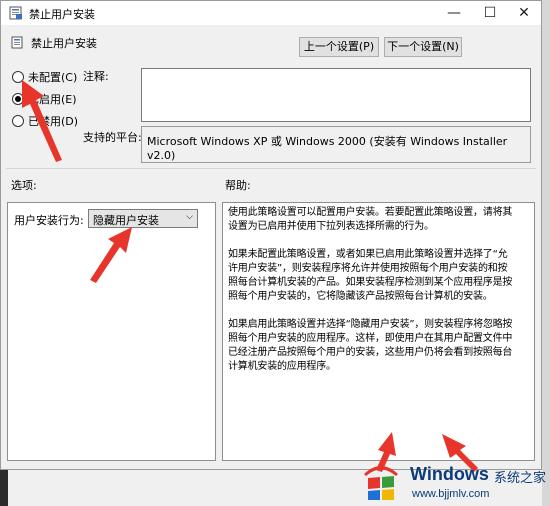 The width and height of the screenshot is (550, 506). What do you see at coordinates (451, 494) in the screenshot?
I see `watermark-url: www.bjjmlv.com` at bounding box center [451, 494].